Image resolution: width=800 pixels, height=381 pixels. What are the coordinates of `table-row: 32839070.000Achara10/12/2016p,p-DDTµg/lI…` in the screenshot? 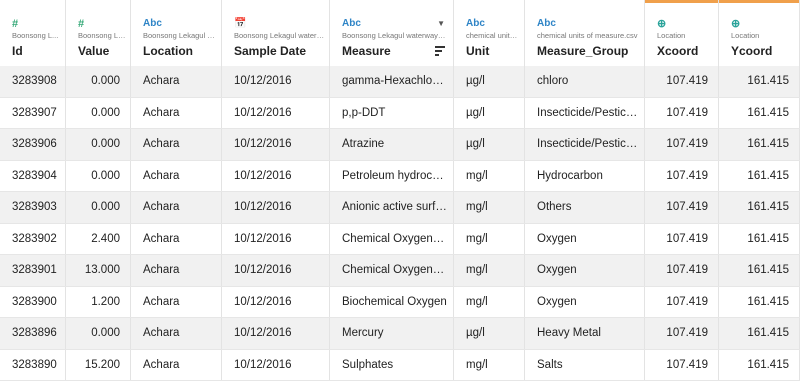 It's located at (400, 114).